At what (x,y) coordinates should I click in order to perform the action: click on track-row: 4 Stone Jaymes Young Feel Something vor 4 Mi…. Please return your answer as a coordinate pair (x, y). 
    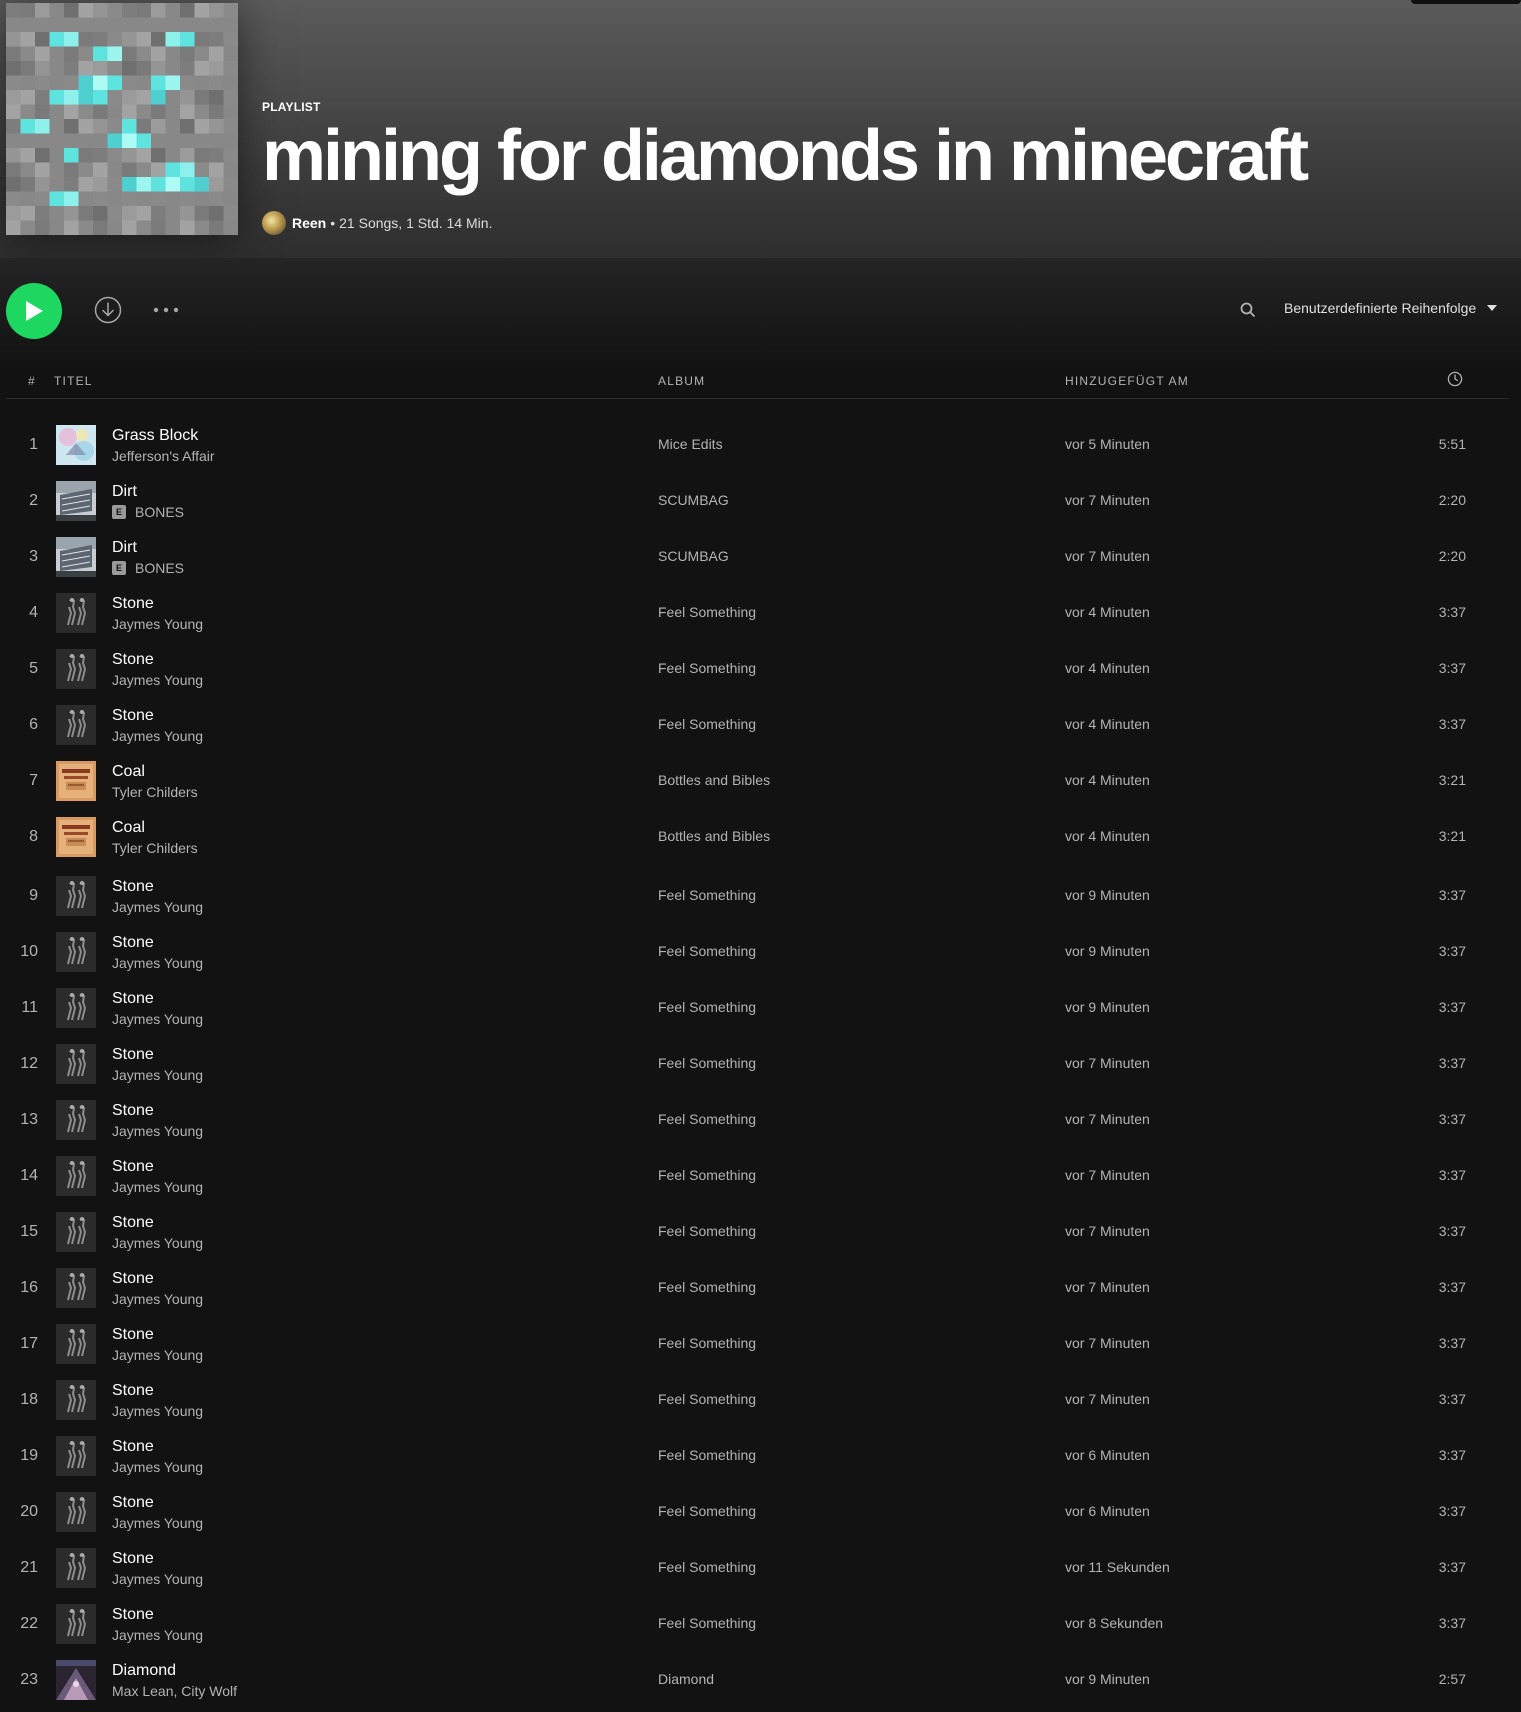
    Looking at the image, I should click on (757, 613).